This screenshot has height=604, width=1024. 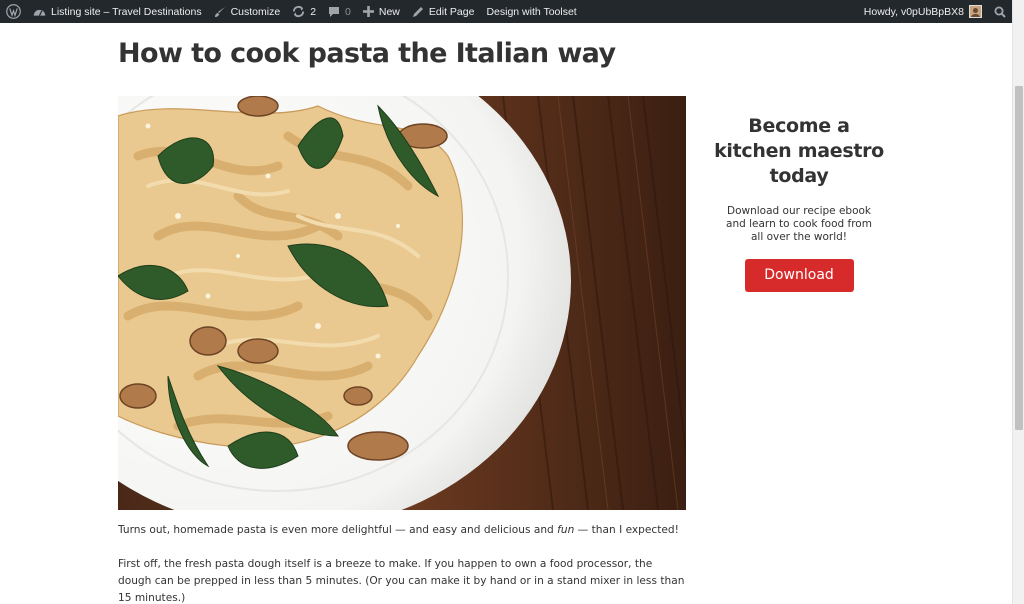 I want to click on updates-link: 2, so click(x=304, y=11).